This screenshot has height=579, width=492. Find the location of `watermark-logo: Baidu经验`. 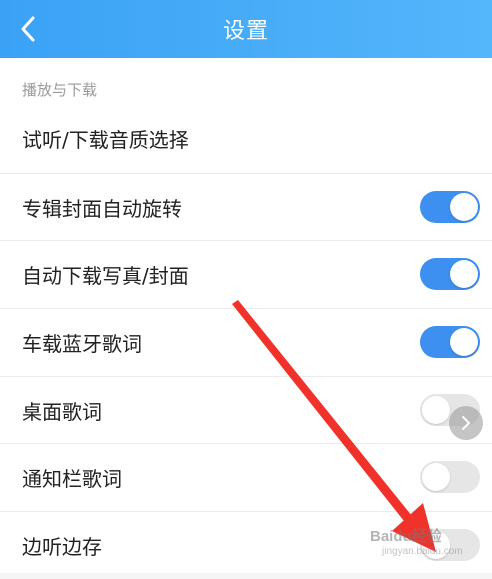

watermark-logo: Baidu经验 is located at coordinates (406, 536).